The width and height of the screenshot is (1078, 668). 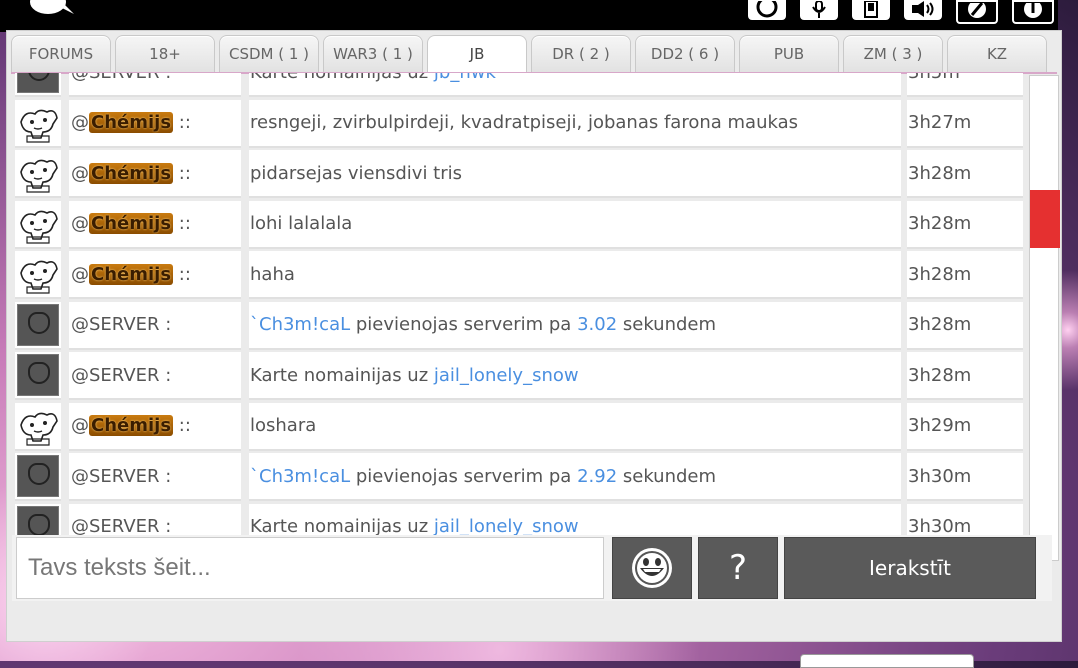 What do you see at coordinates (575, 85) in the screenshot?
I see `message-text: Karte nomainijas uz jb_nwk` at bounding box center [575, 85].